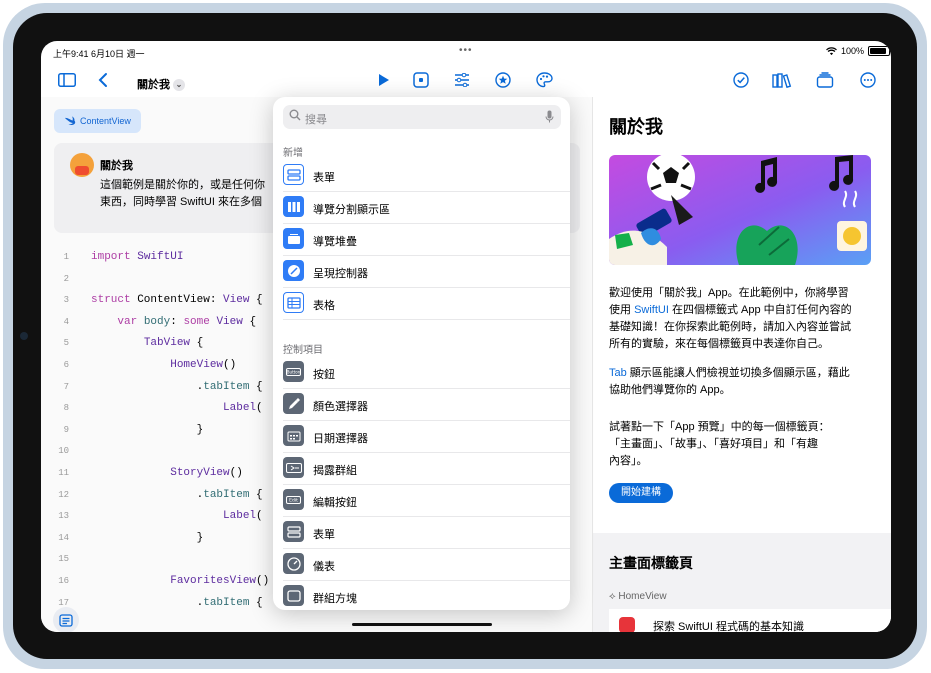  I want to click on explore-card: 探索 SwiftUI 程式碼的基本知識, so click(750, 620).